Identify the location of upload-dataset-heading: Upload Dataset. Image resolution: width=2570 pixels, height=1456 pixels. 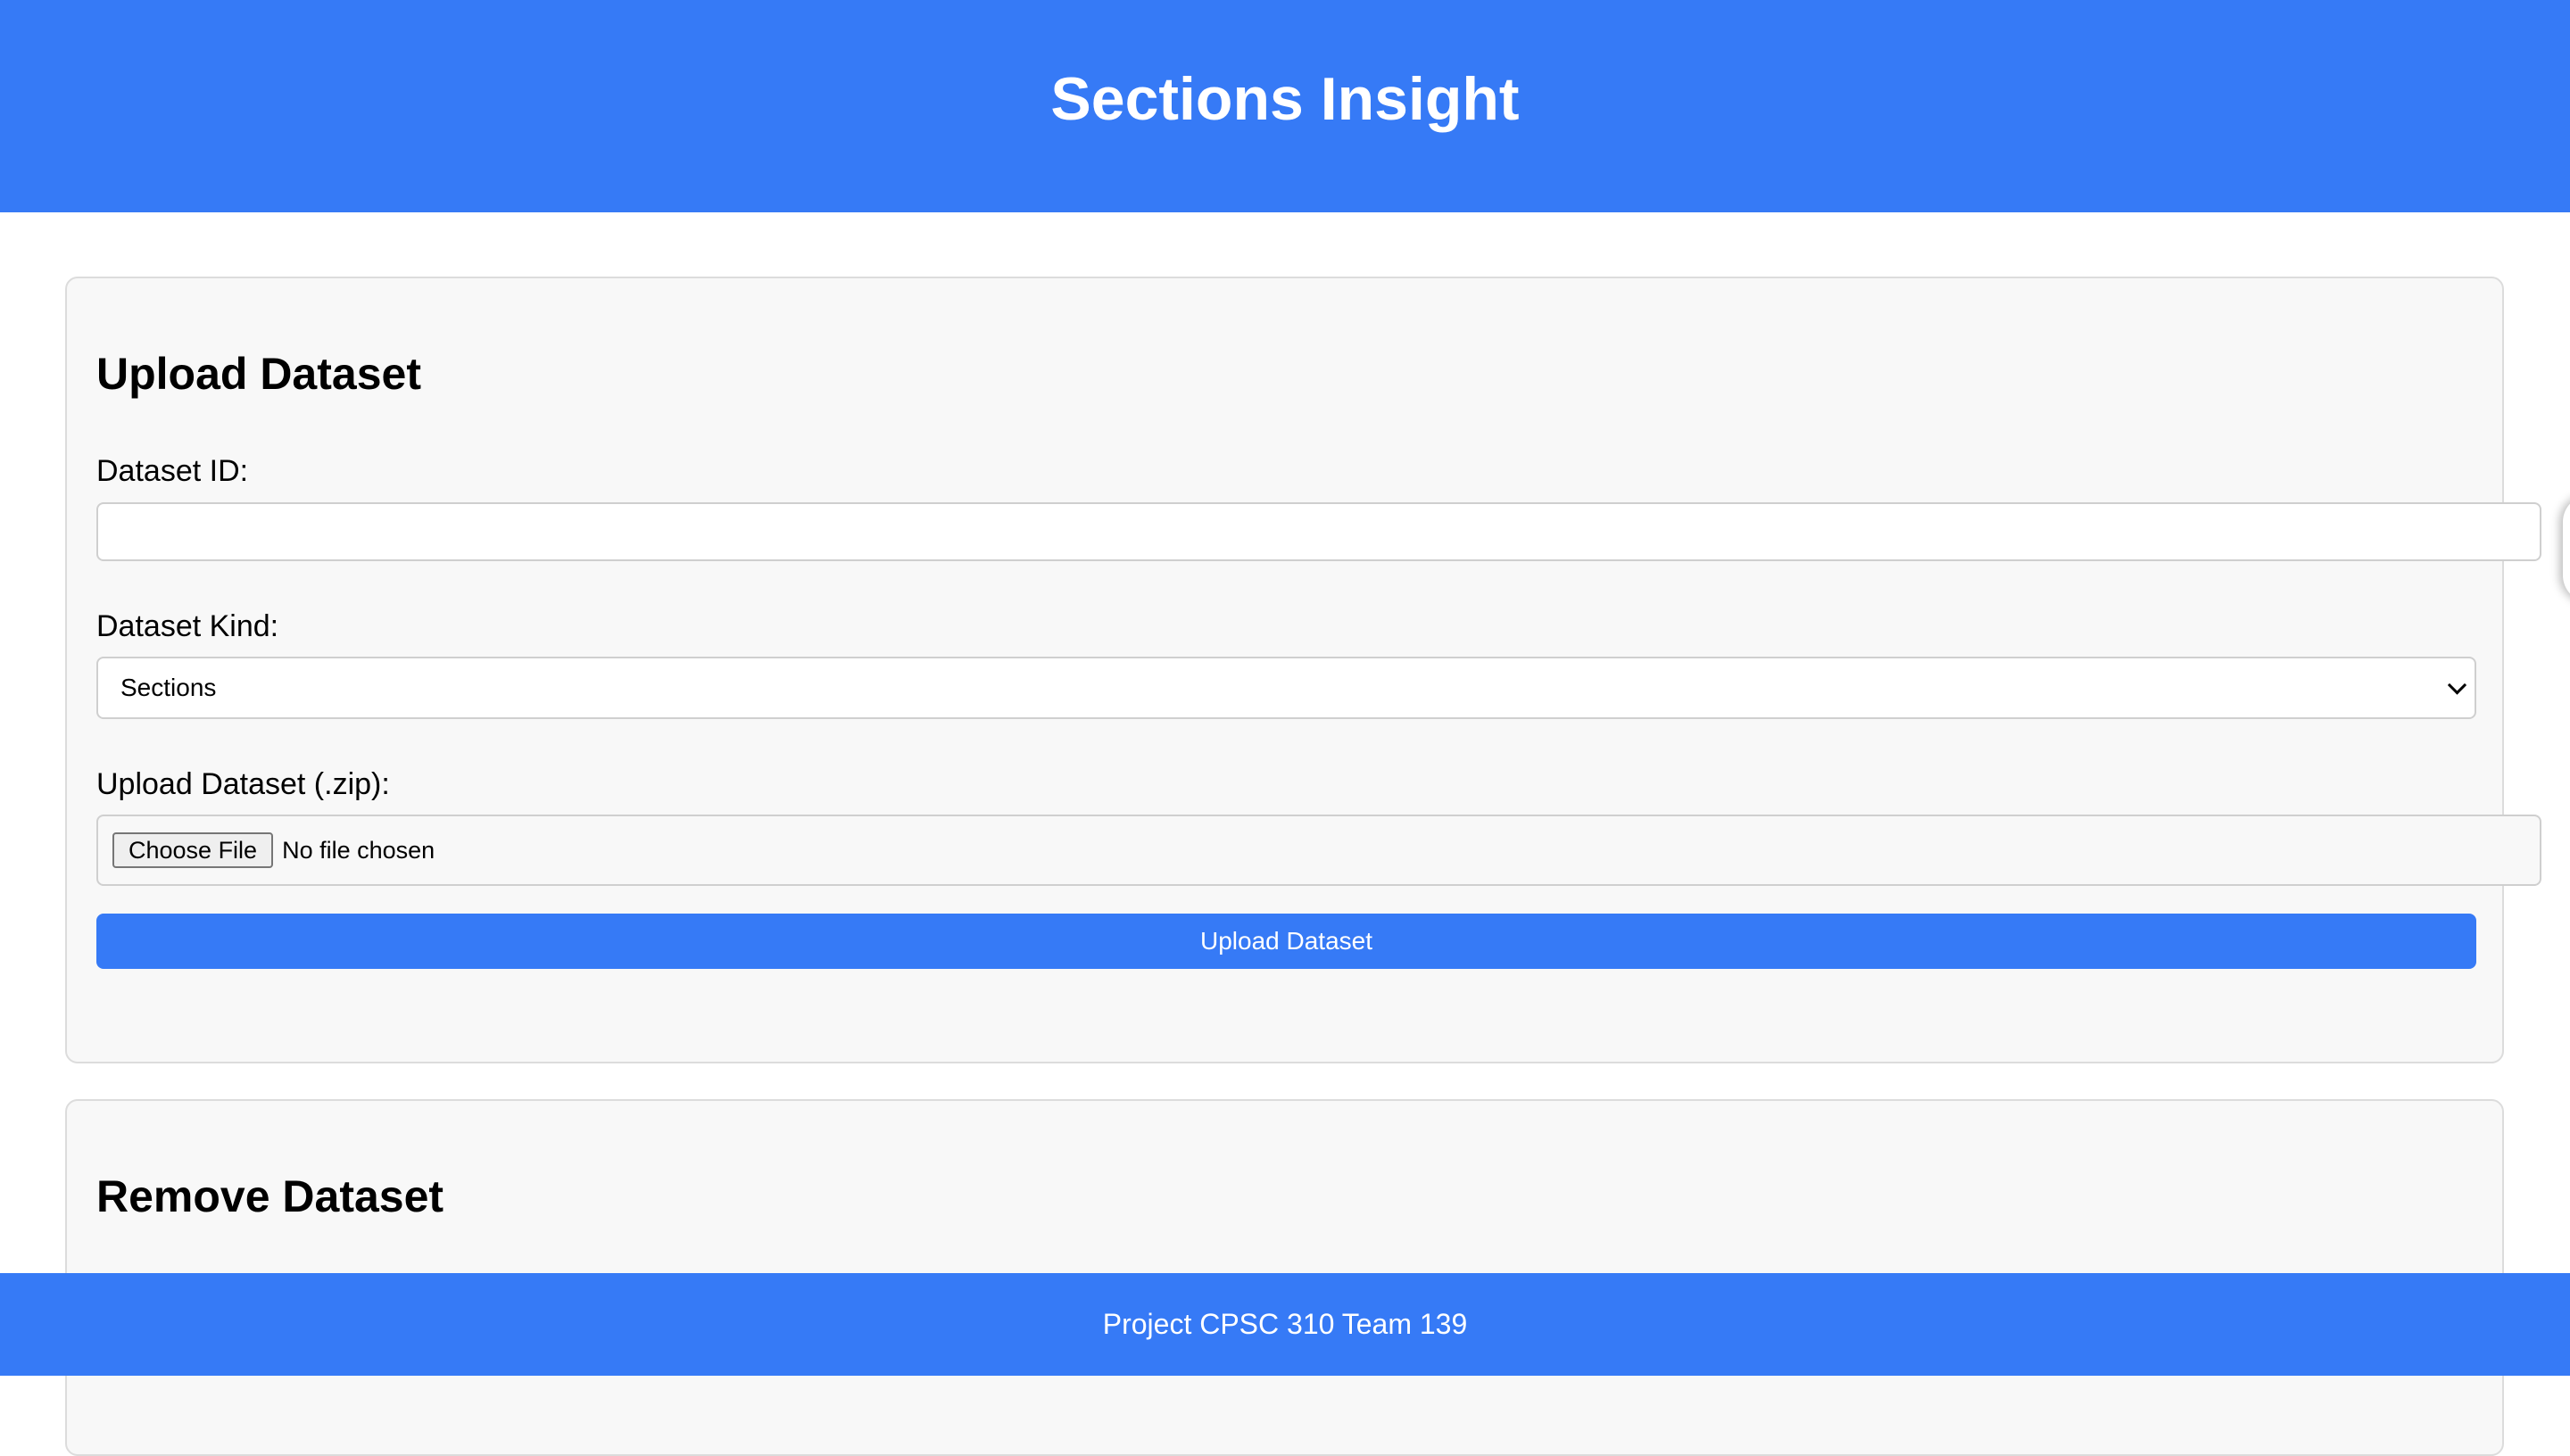
(258, 374).